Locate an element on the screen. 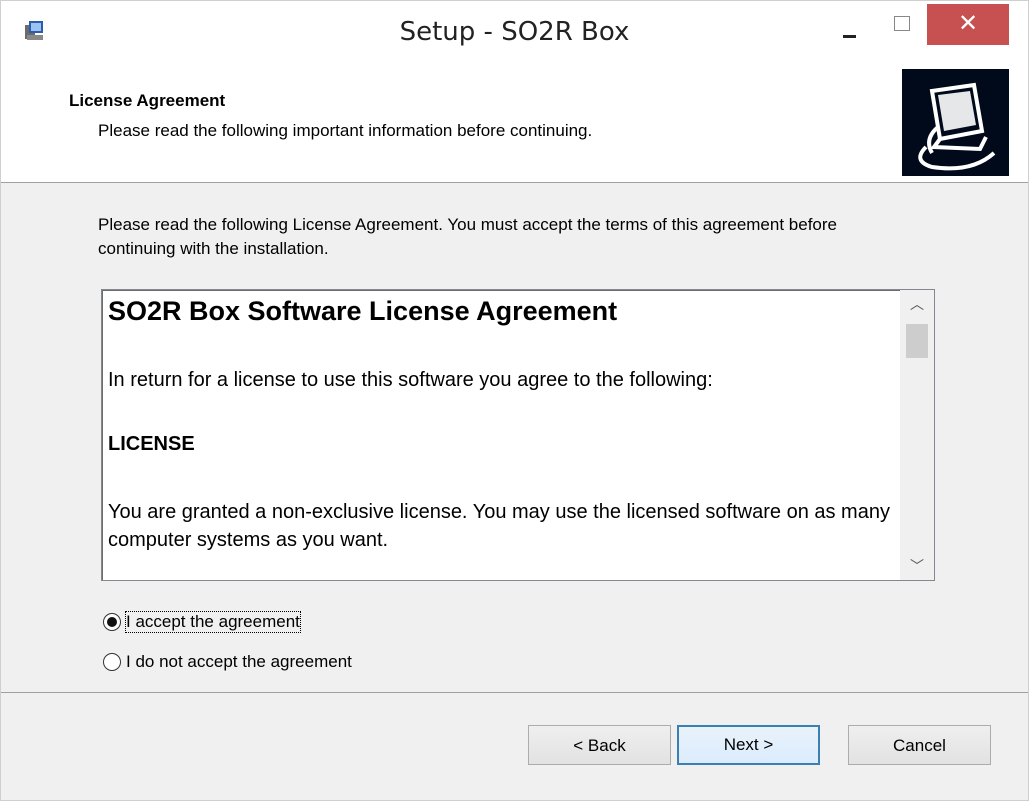  cancel-button: Cancel is located at coordinates (919, 745).